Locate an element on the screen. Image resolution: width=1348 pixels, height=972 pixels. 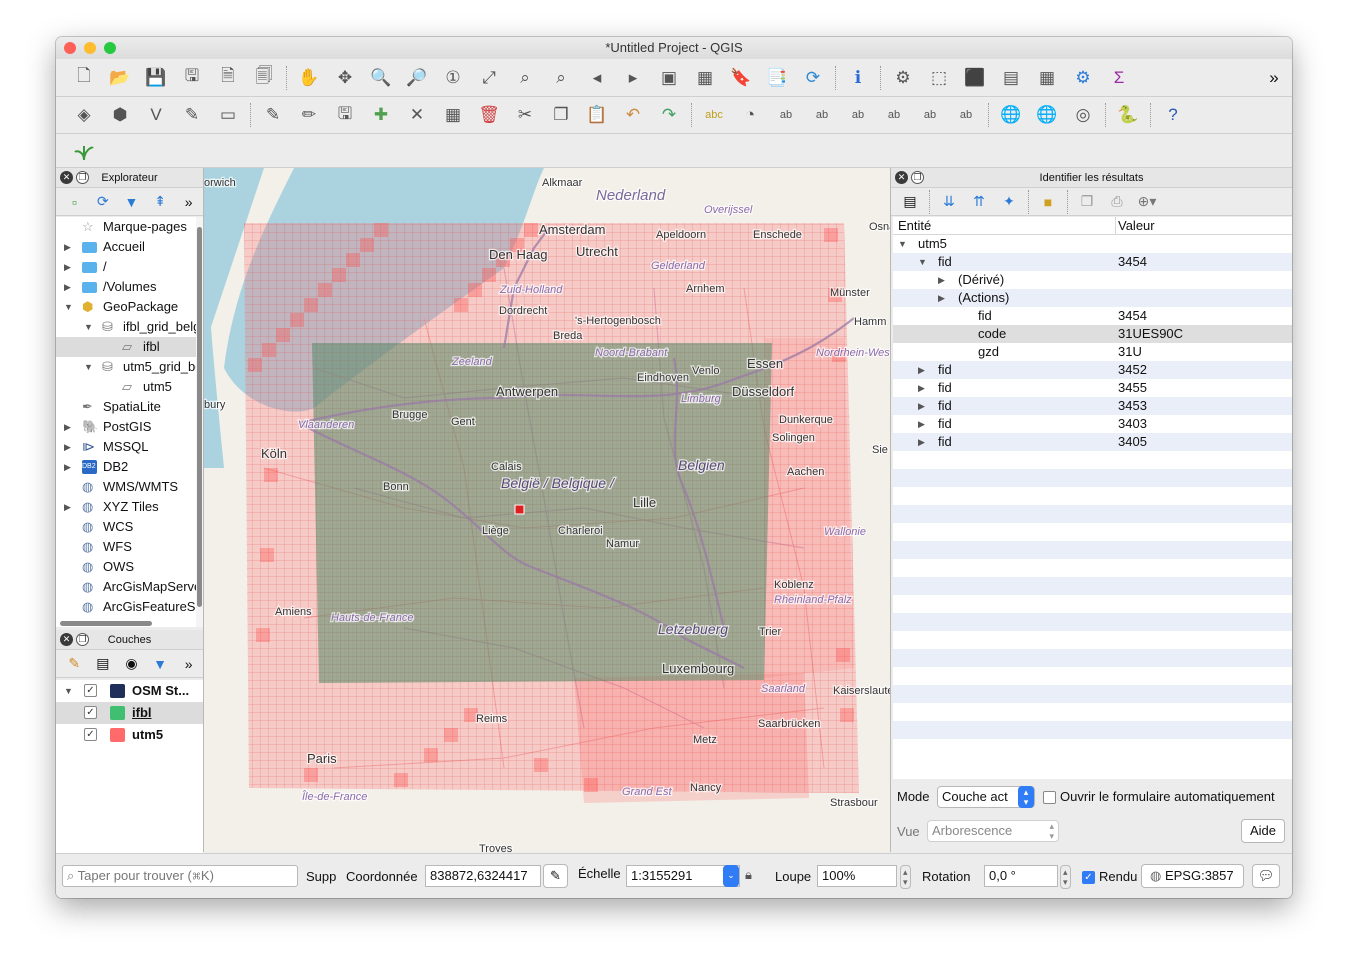
find-wms-icon: 🌐 is located at coordinates (1047, 115).